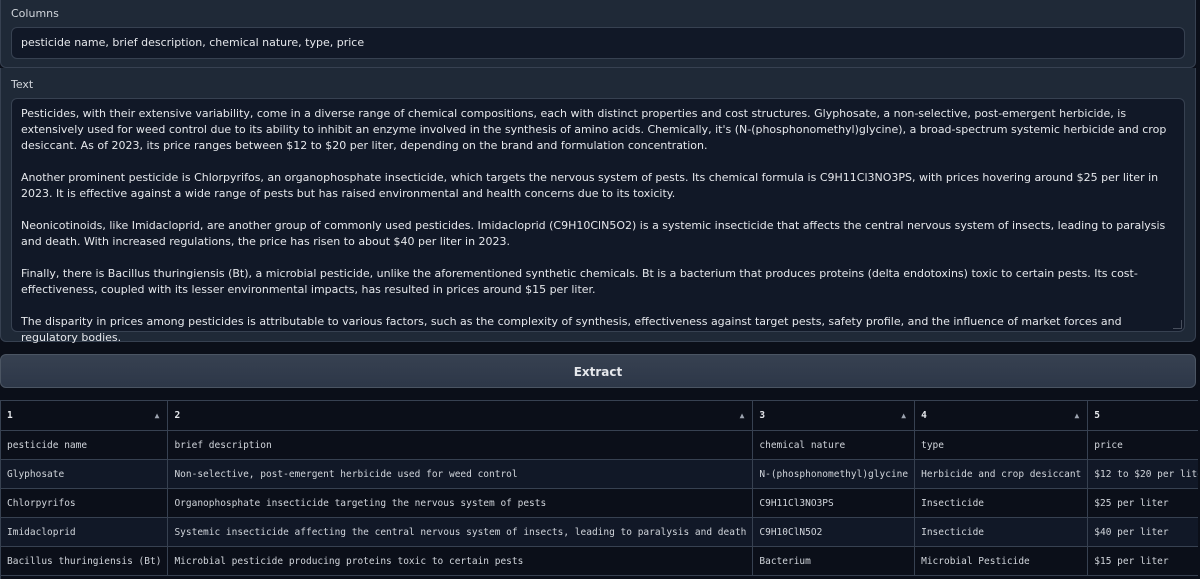  What do you see at coordinates (1142, 474) in the screenshot?
I see `table-cell: $12 to $20 per liter` at bounding box center [1142, 474].